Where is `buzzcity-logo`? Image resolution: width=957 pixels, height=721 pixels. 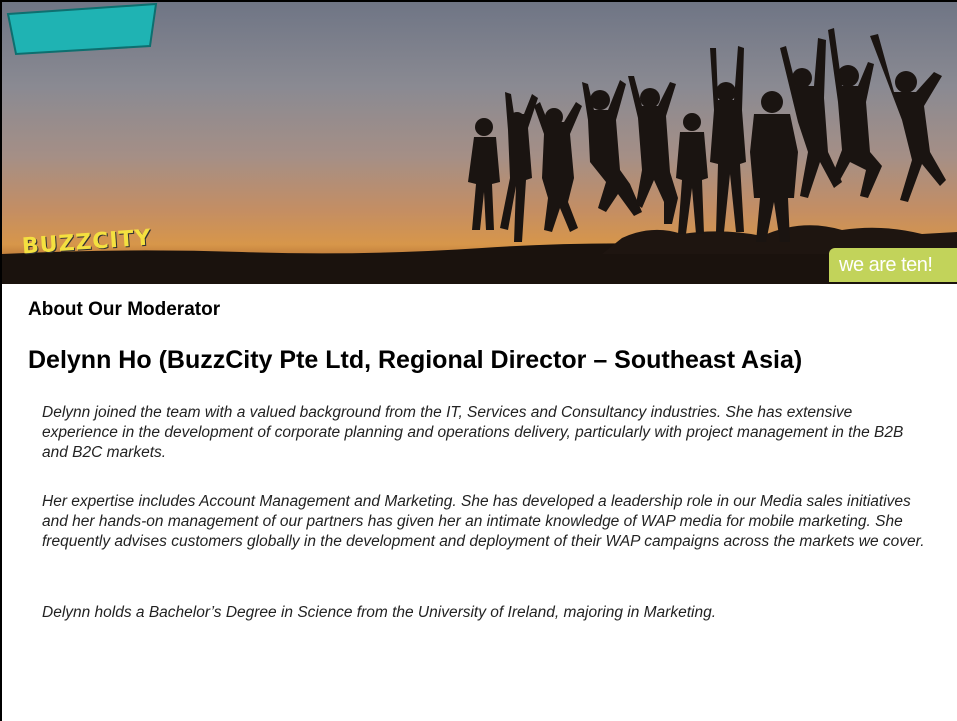 buzzcity-logo is located at coordinates (82, 29).